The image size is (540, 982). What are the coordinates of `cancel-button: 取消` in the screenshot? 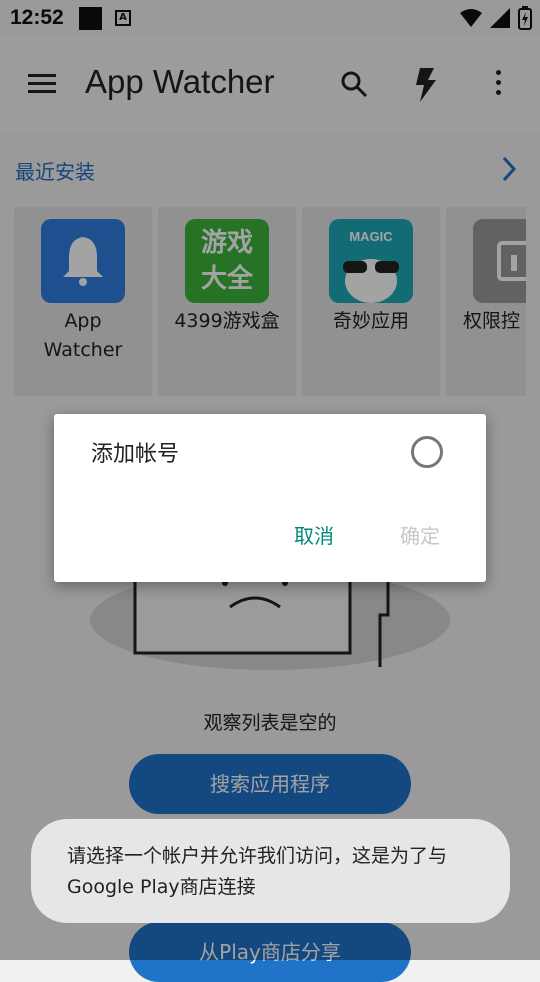 It's located at (314, 534).